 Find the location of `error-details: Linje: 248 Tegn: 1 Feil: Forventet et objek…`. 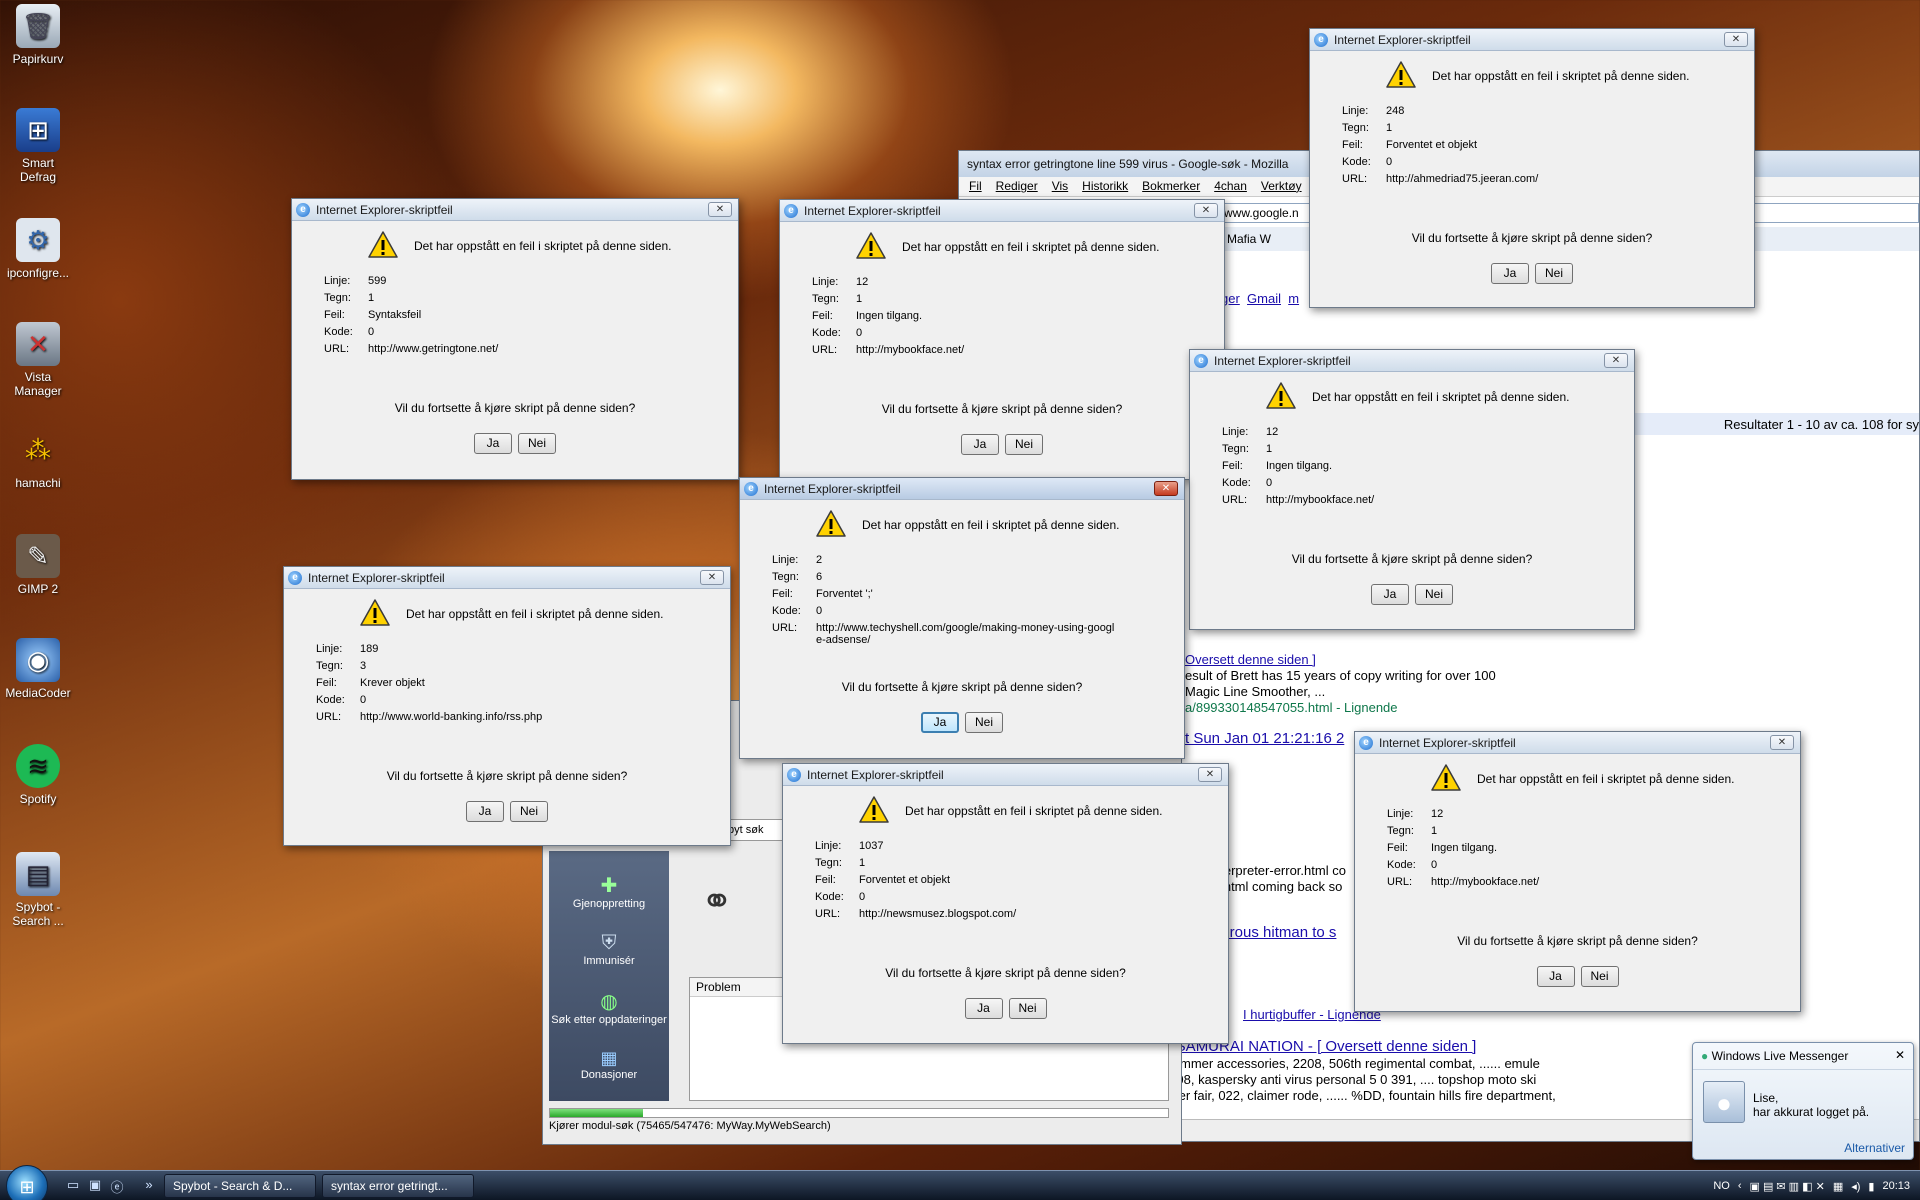

error-details: Linje: 248 Tegn: 1 Feil: Forventet et objek… is located at coordinates (1514, 145).